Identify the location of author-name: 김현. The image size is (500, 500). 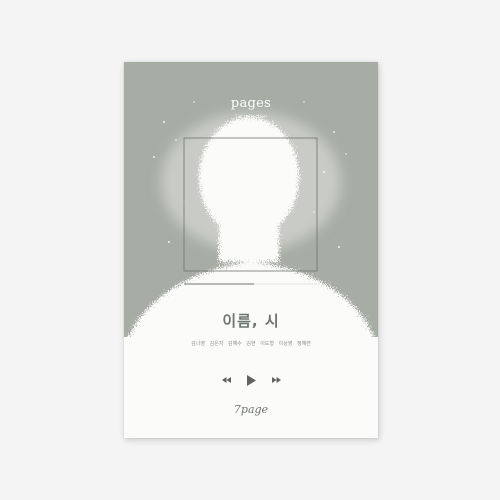
(251, 344).